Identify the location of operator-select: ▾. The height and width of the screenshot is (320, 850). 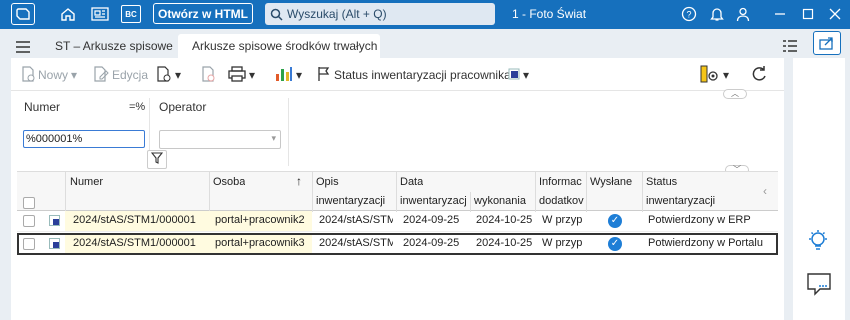
(220, 139).